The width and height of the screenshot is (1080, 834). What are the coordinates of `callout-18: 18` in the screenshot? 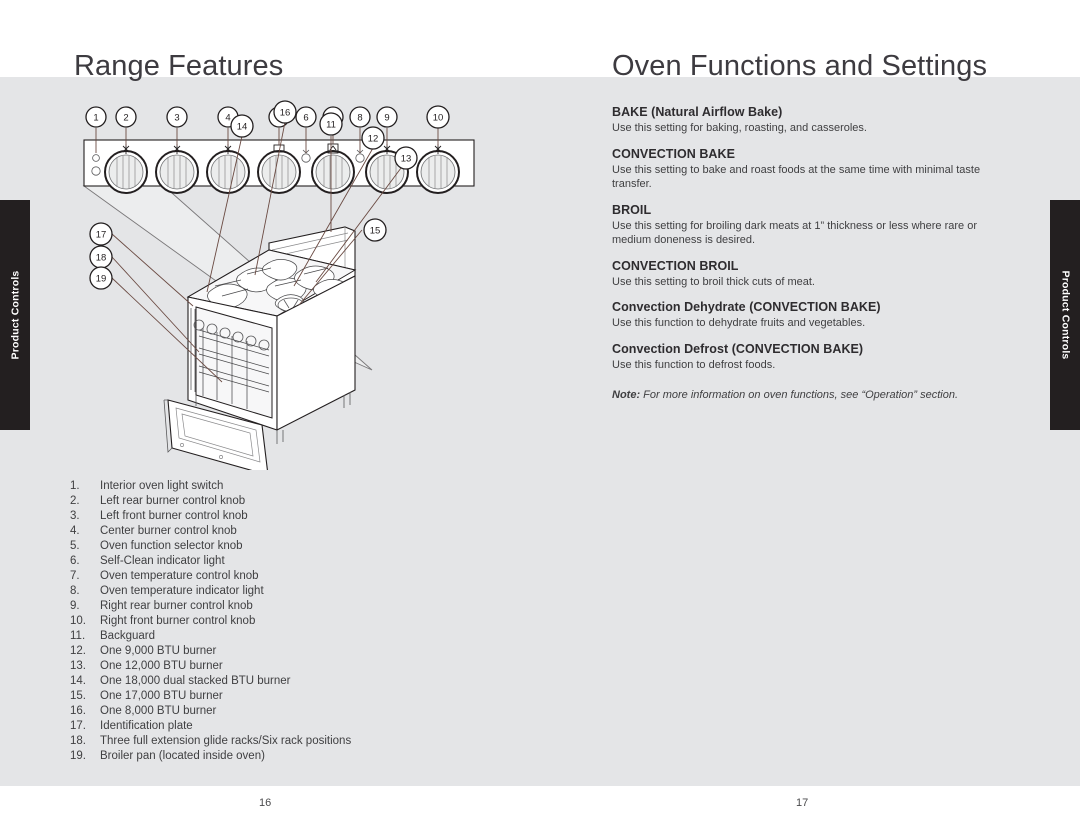 It's located at (101, 257).